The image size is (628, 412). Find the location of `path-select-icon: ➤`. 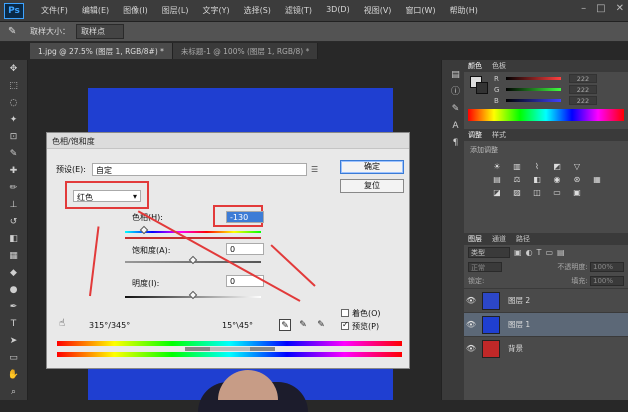

path-select-icon: ➤ is located at coordinates (14, 341).